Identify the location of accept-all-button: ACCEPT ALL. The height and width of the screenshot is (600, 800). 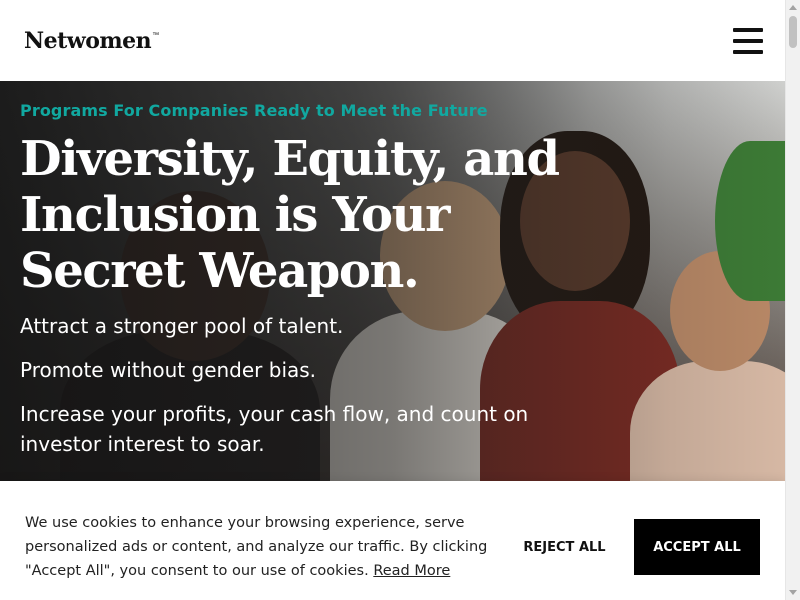
(697, 547).